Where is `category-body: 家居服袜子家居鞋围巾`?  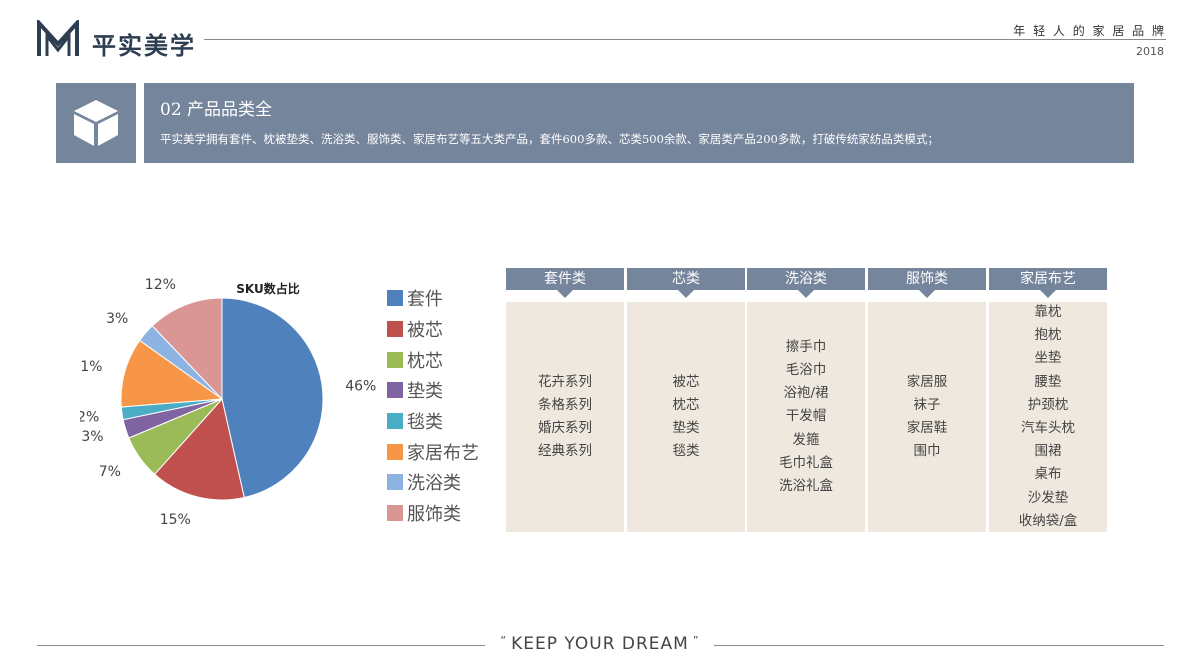
category-body: 家居服袜子家居鞋围巾 is located at coordinates (927, 417).